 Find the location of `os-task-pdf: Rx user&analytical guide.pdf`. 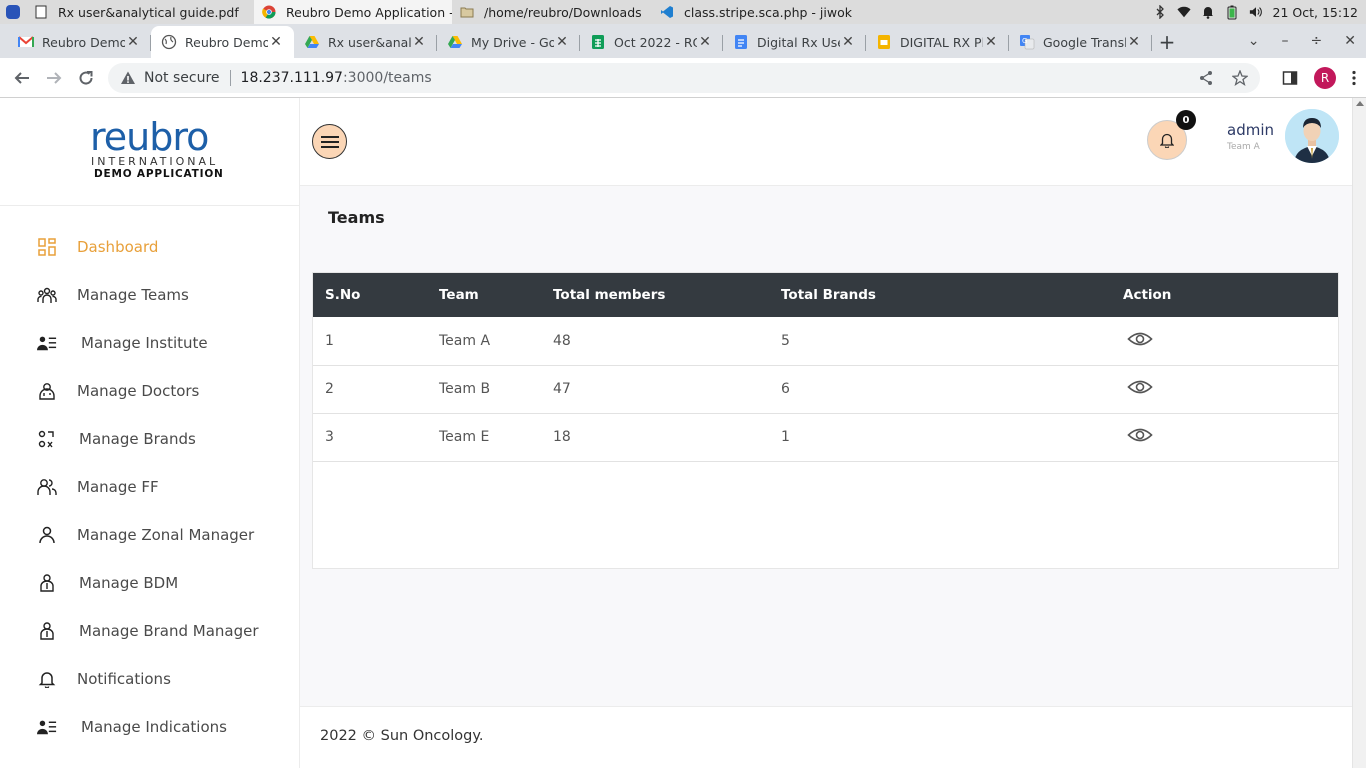

os-task-pdf: Rx user&analytical guide.pdf is located at coordinates (140, 12).